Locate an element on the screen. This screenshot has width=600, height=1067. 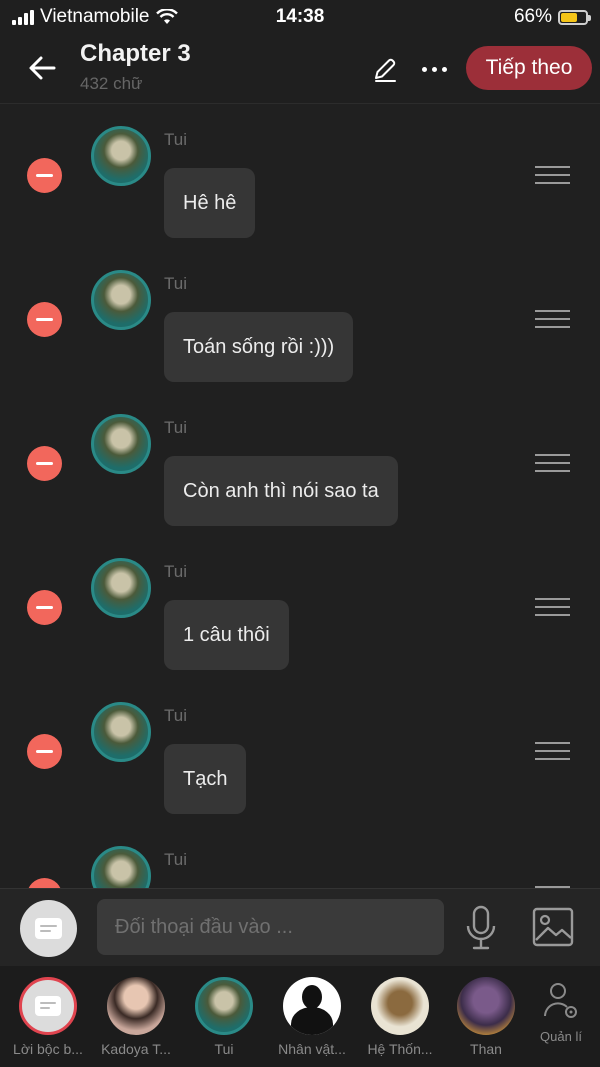
pencil-icon is located at coordinates (385, 69).